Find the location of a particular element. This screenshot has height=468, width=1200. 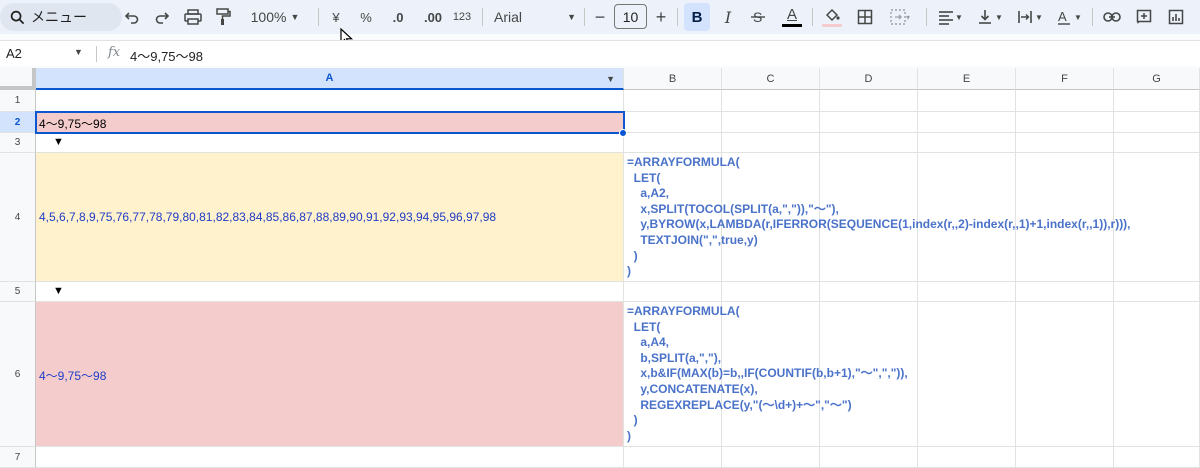

cell-d1 is located at coordinates (869, 101).